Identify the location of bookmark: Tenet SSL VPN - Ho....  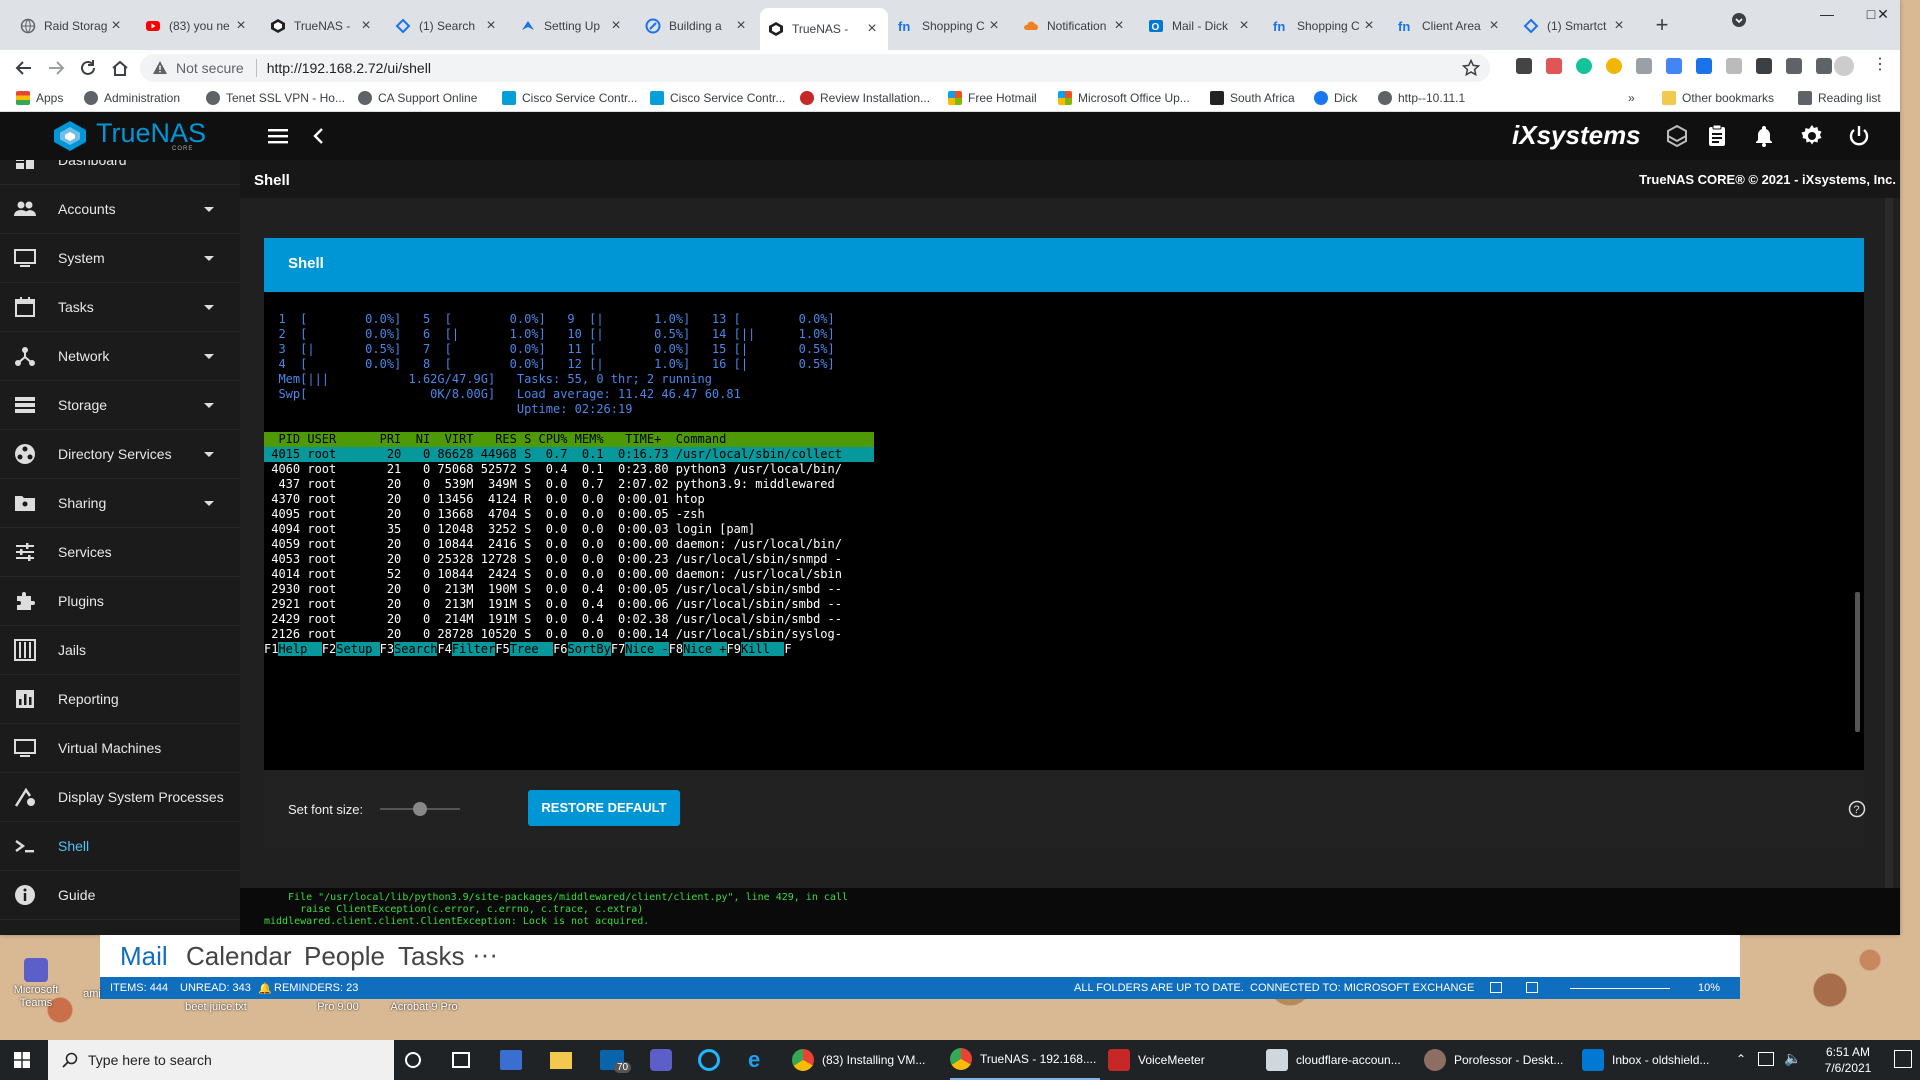
(275, 98).